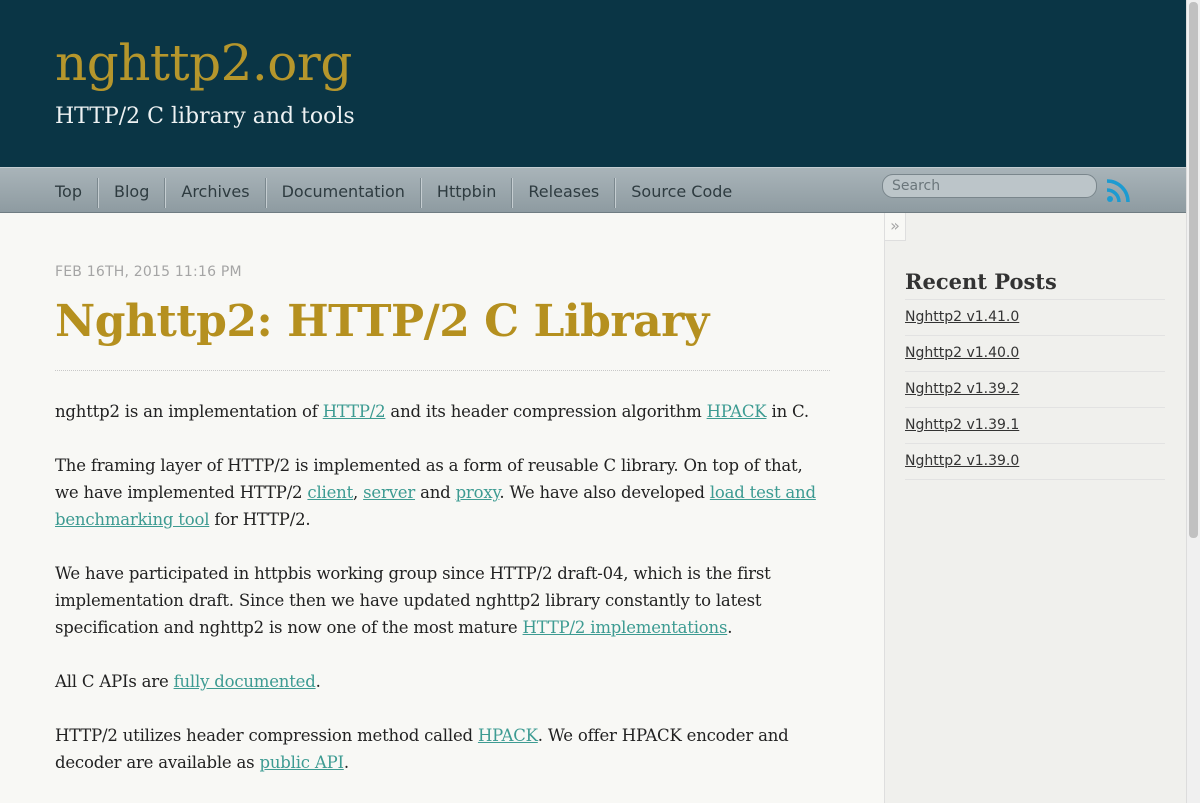 The width and height of the screenshot is (1200, 803). I want to click on text-segment: ,, so click(358, 492).